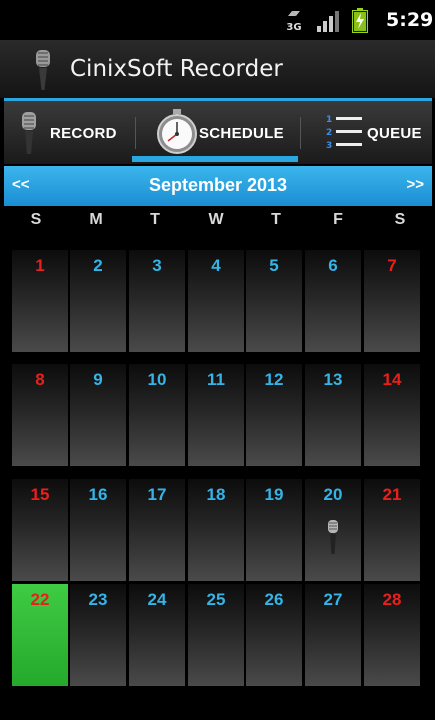 This screenshot has height=720, width=435. What do you see at coordinates (157, 494) in the screenshot?
I see `calendar-day-number: 17` at bounding box center [157, 494].